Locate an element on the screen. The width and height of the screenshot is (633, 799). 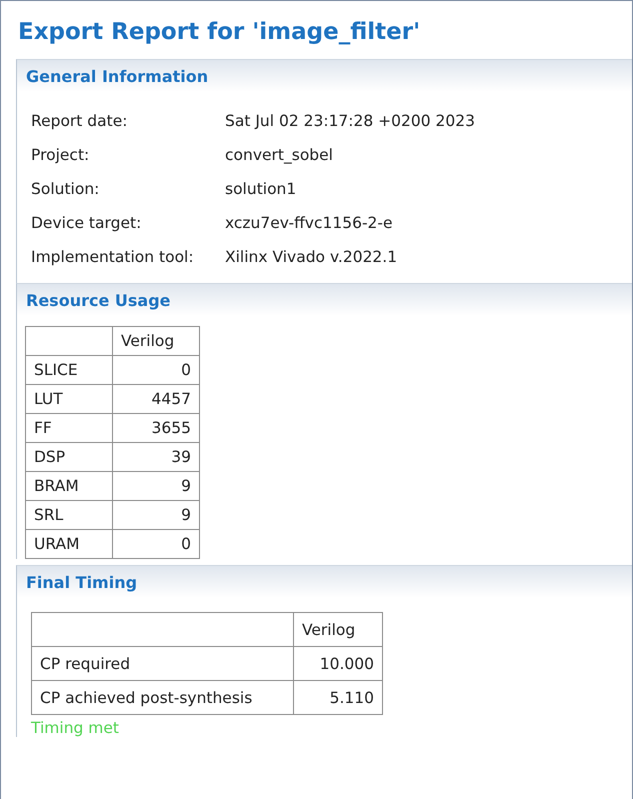
section-title: Resource Usage is located at coordinates (98, 300).